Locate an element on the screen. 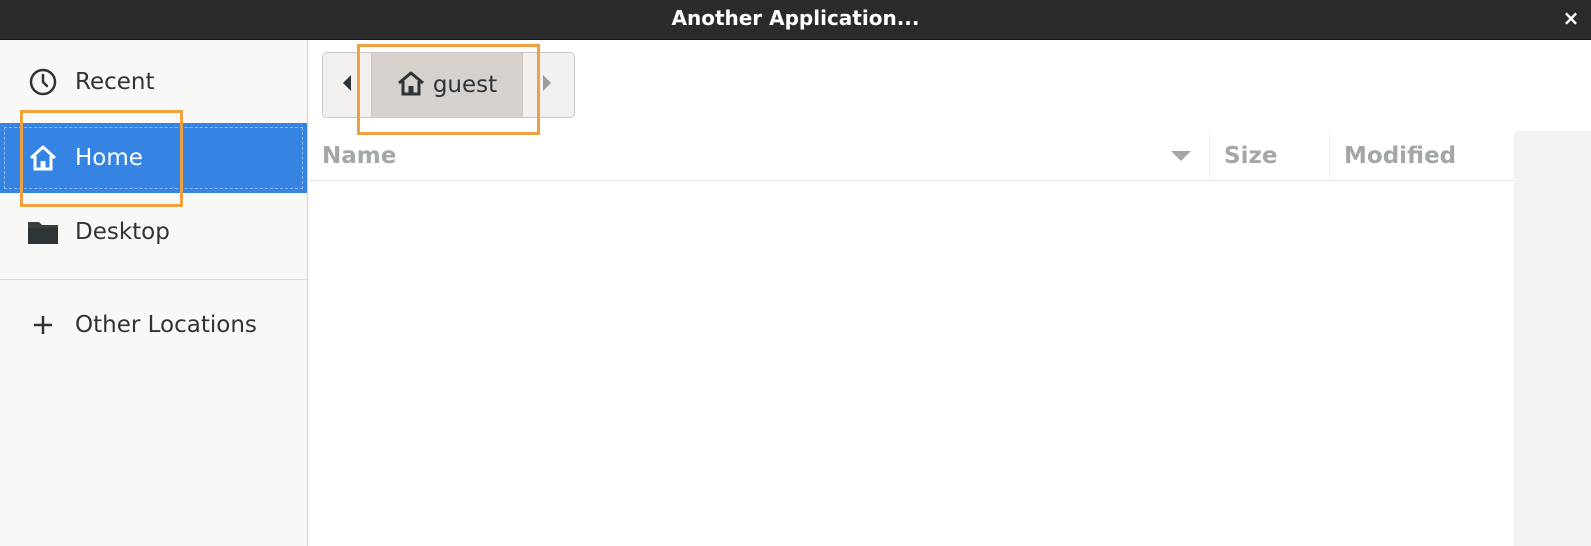 The height and width of the screenshot is (546, 1591). path-bar: guest is located at coordinates (448, 85).